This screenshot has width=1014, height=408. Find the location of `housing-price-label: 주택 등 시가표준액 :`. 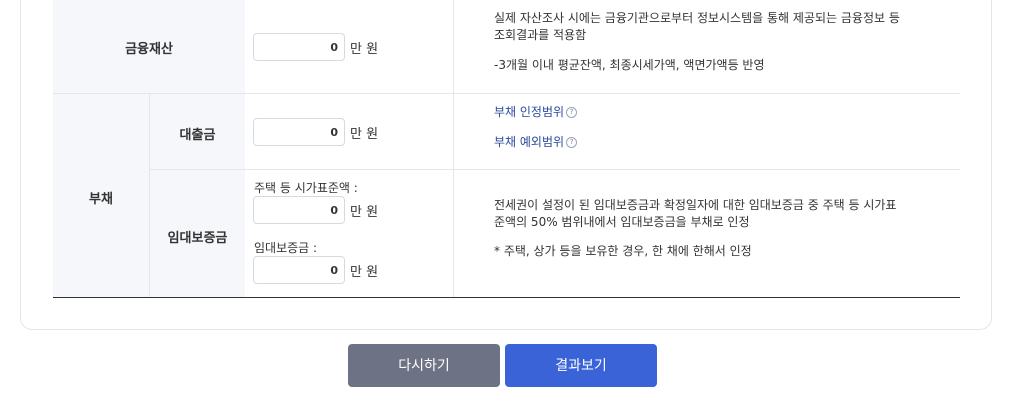

housing-price-label: 주택 등 시가표준액 : is located at coordinates (306, 188).